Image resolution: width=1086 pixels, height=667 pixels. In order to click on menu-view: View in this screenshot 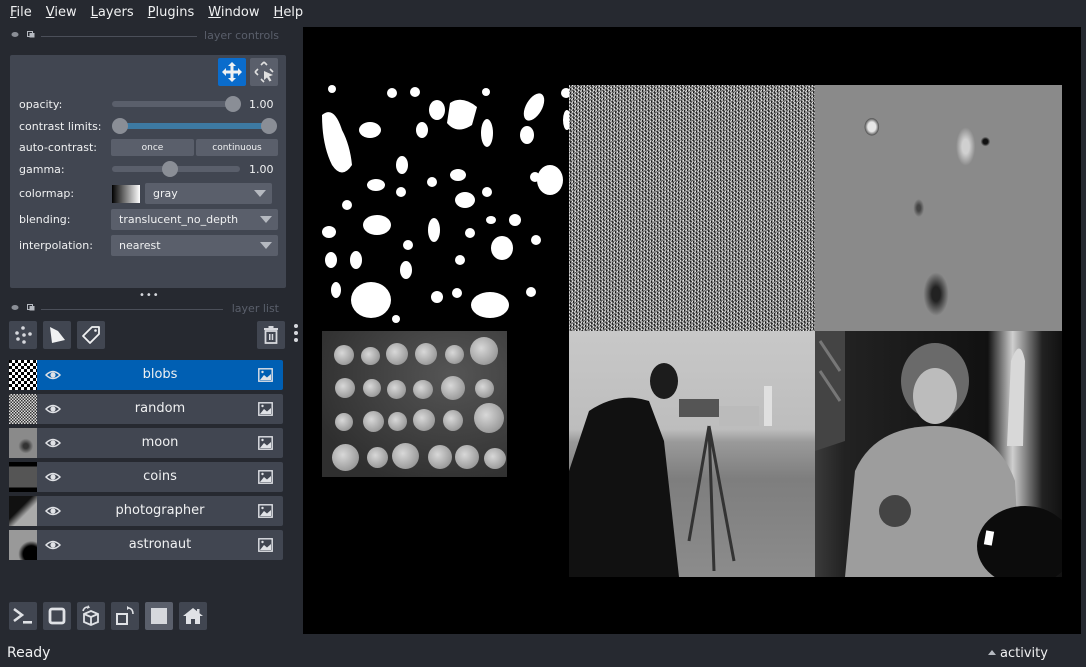, I will do `click(61, 12)`.